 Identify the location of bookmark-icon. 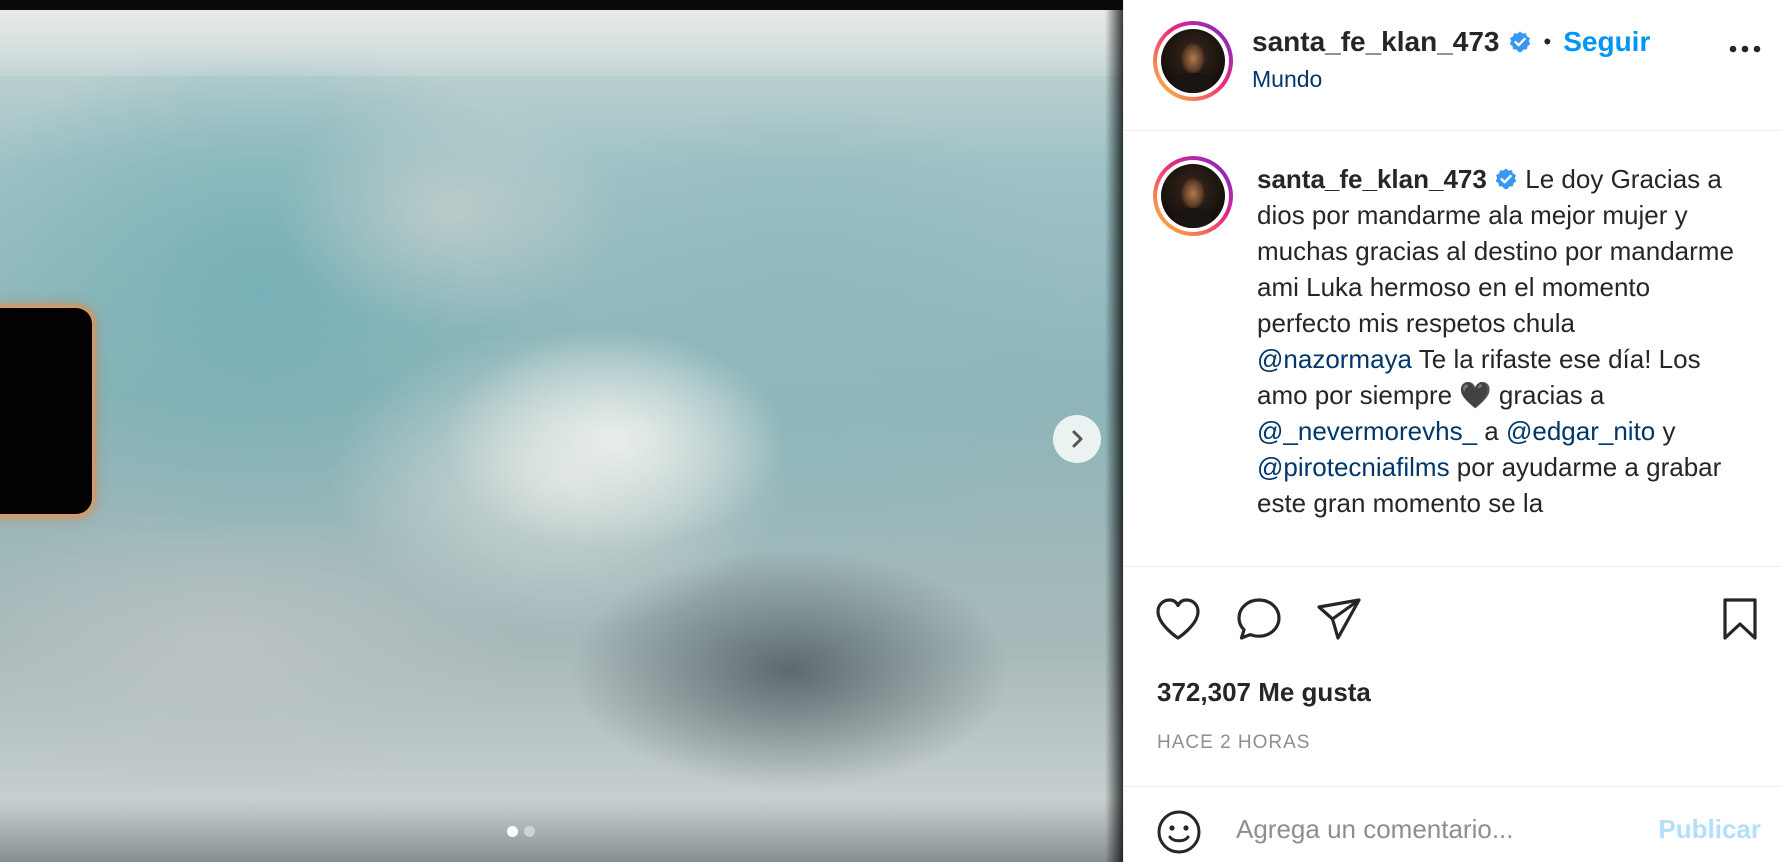
(1740, 619).